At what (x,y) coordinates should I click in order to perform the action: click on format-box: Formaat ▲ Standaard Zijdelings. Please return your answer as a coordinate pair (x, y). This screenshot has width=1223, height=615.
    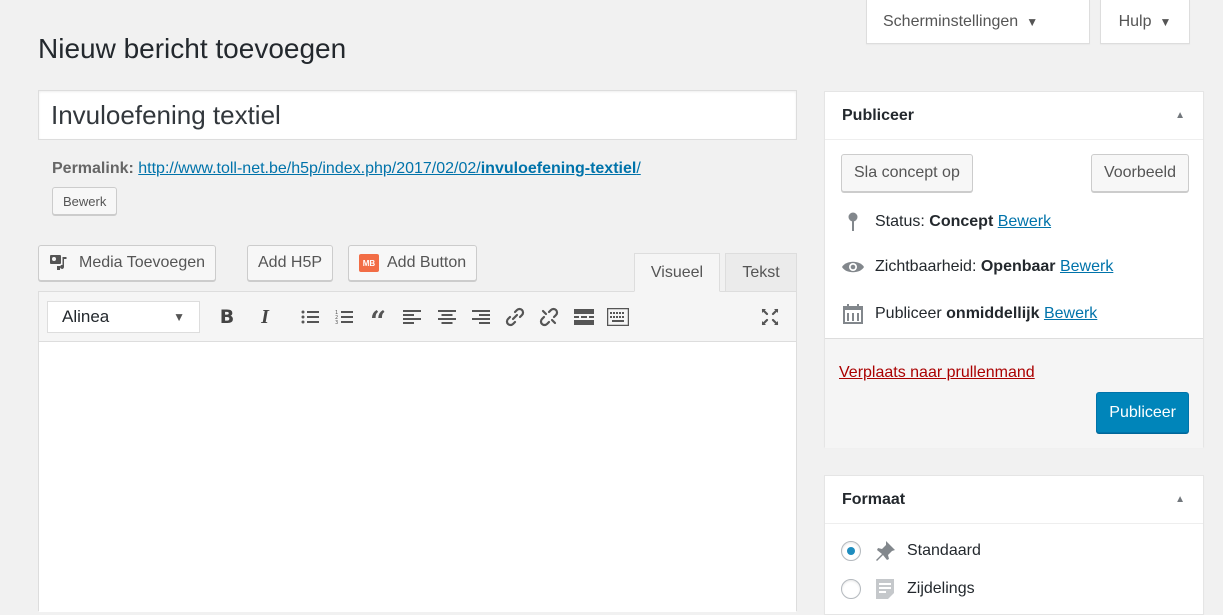
    Looking at the image, I should click on (1014, 545).